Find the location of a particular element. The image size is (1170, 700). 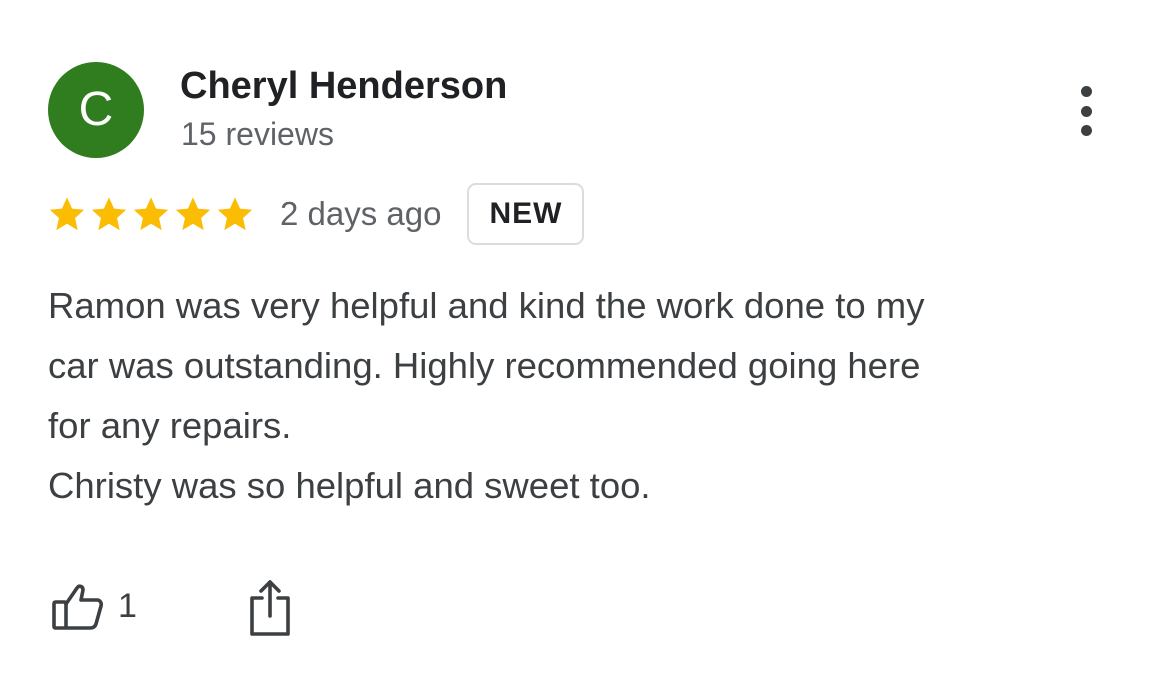

share-icon is located at coordinates (270, 608).